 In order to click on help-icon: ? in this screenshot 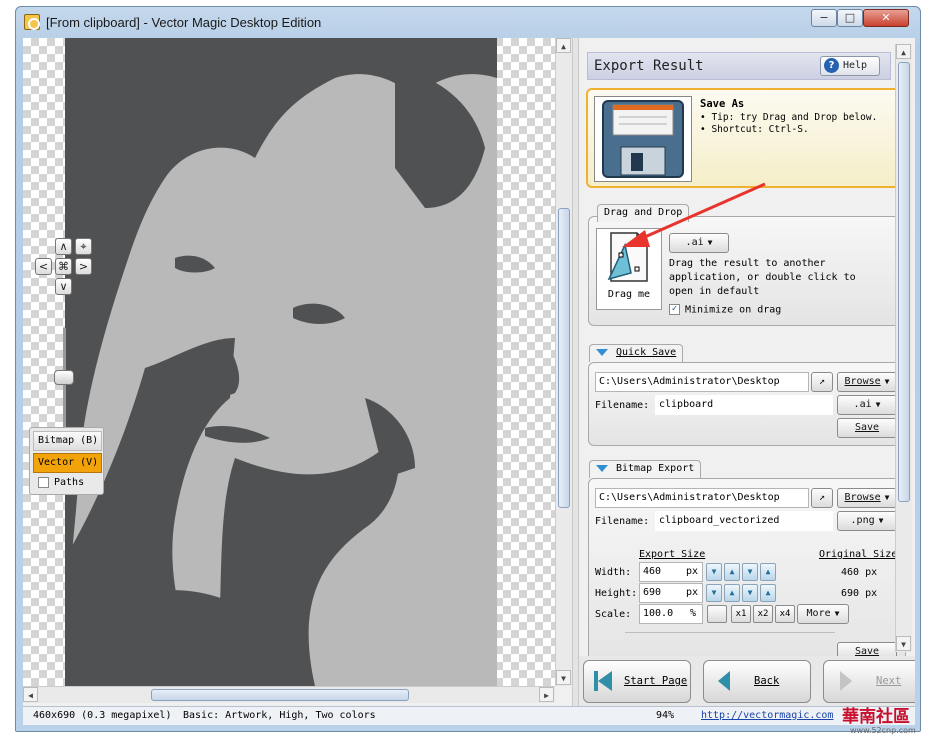, I will do `click(831, 65)`.